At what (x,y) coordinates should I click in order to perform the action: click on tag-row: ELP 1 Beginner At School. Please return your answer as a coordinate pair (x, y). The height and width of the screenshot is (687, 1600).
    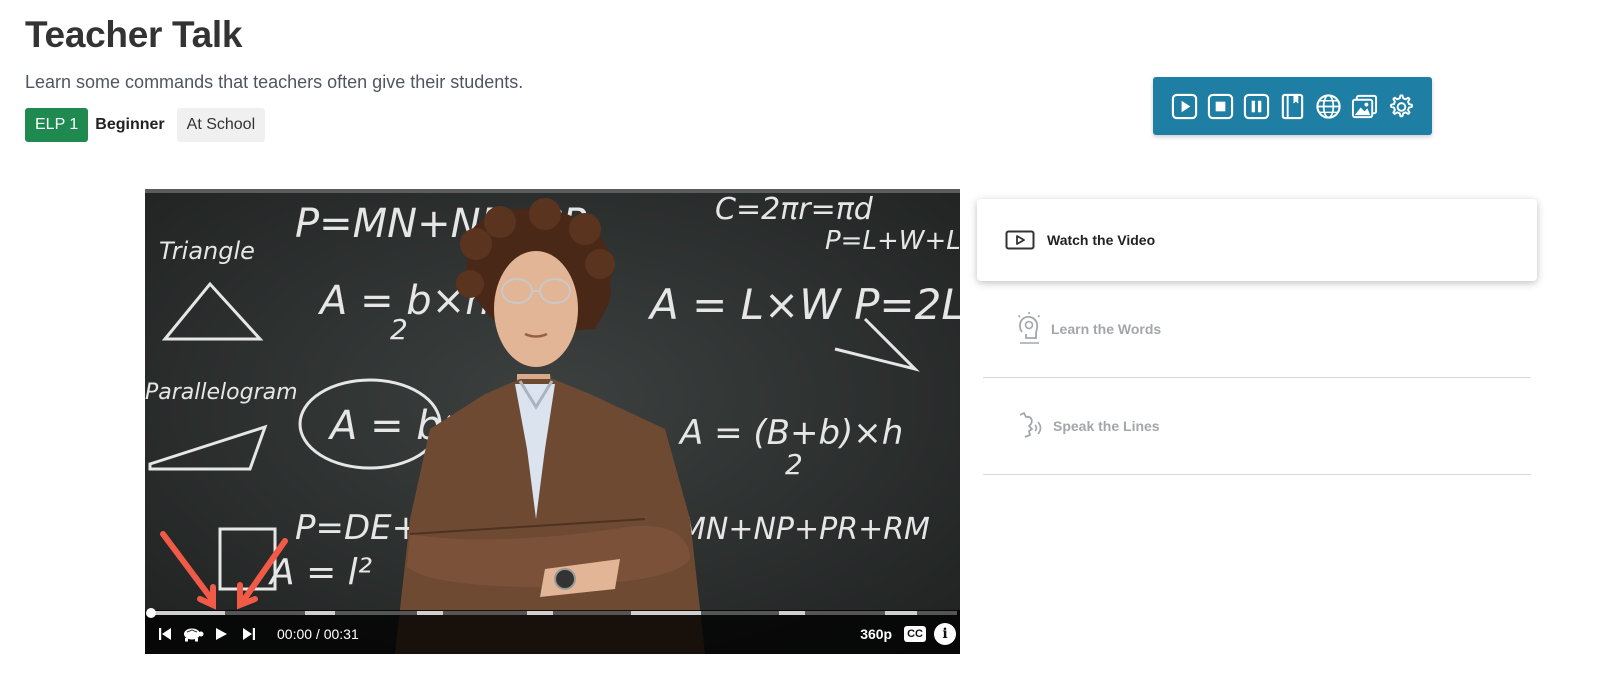
    Looking at the image, I should click on (145, 125).